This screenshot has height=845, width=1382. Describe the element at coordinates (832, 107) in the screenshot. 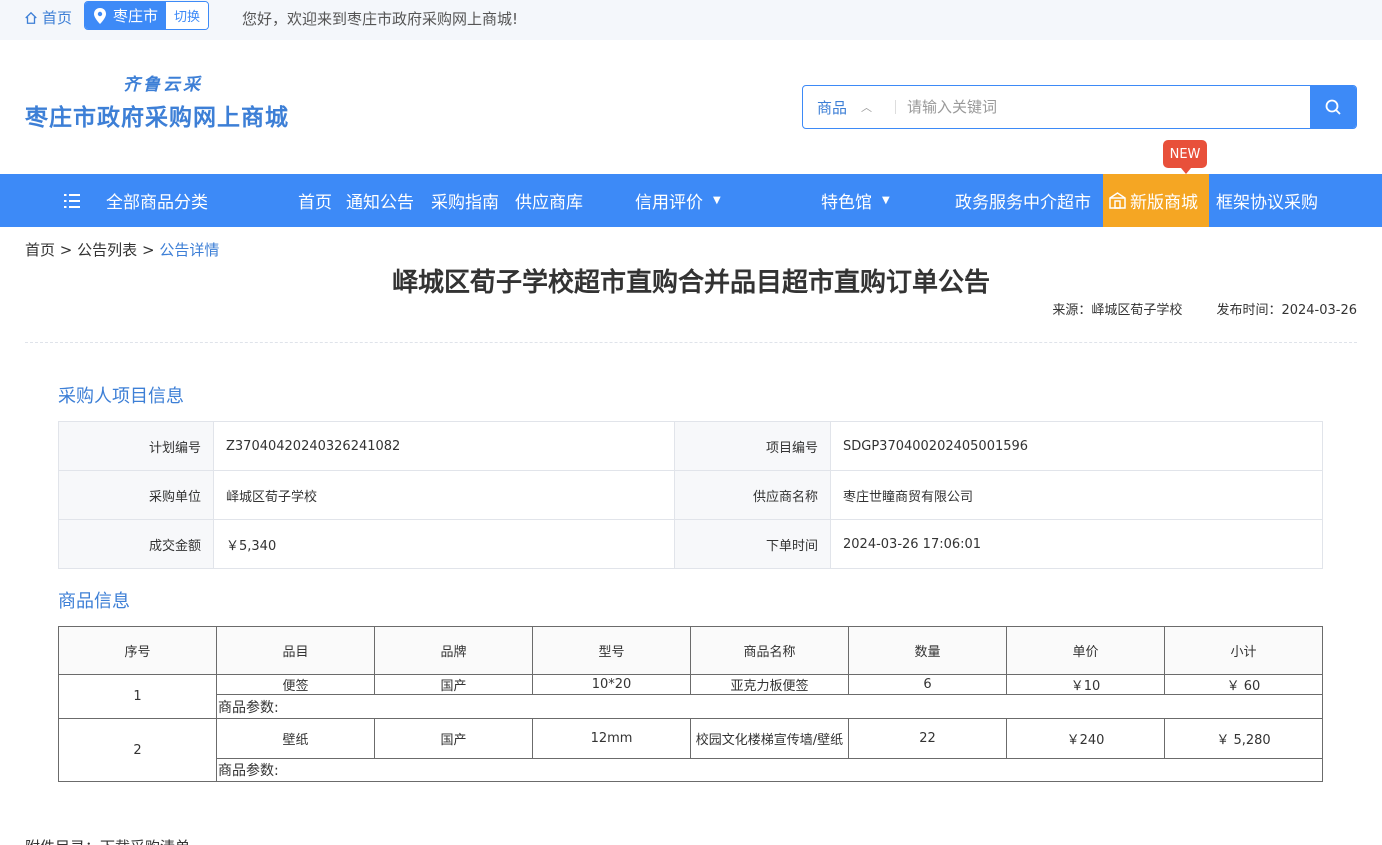

I see `search-type-label: 商品` at that location.